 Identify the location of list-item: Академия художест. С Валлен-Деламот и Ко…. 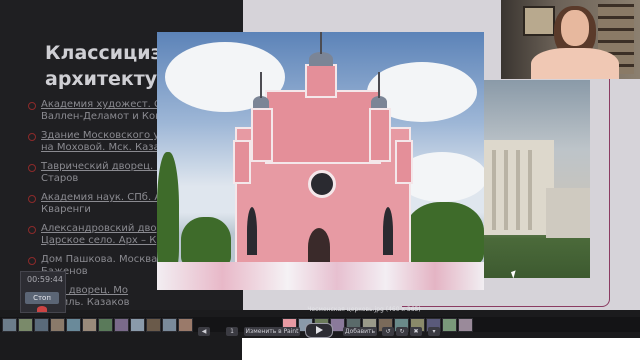
(97, 111).